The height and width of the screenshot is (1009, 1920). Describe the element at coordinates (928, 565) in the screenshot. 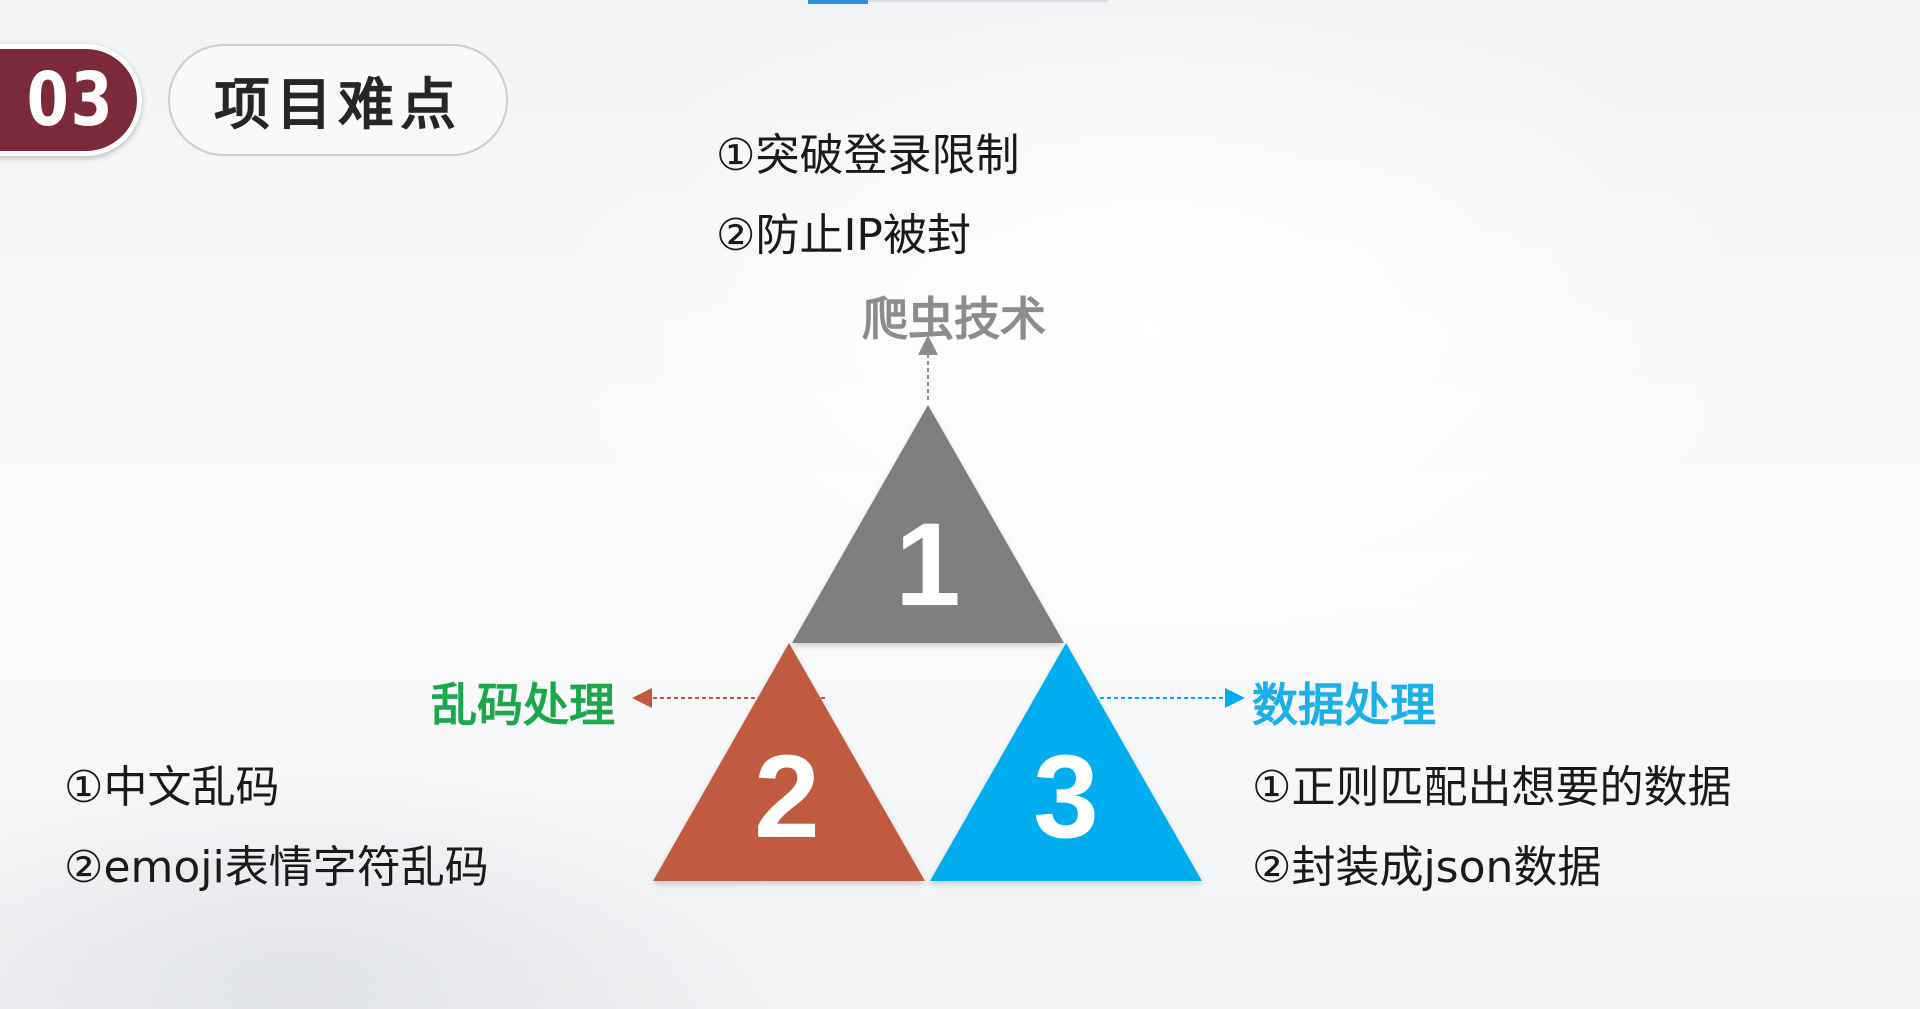

I see `triangle-1-number: 1` at that location.